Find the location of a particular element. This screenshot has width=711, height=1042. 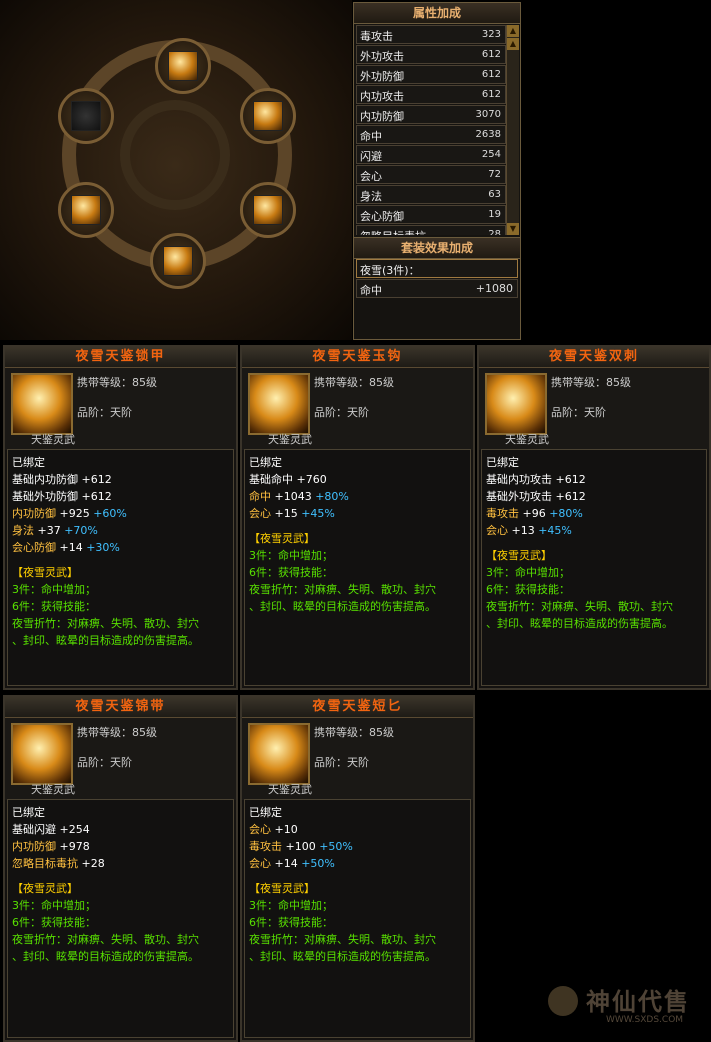

attribute-row: 外功攻击 612 is located at coordinates (431, 54).